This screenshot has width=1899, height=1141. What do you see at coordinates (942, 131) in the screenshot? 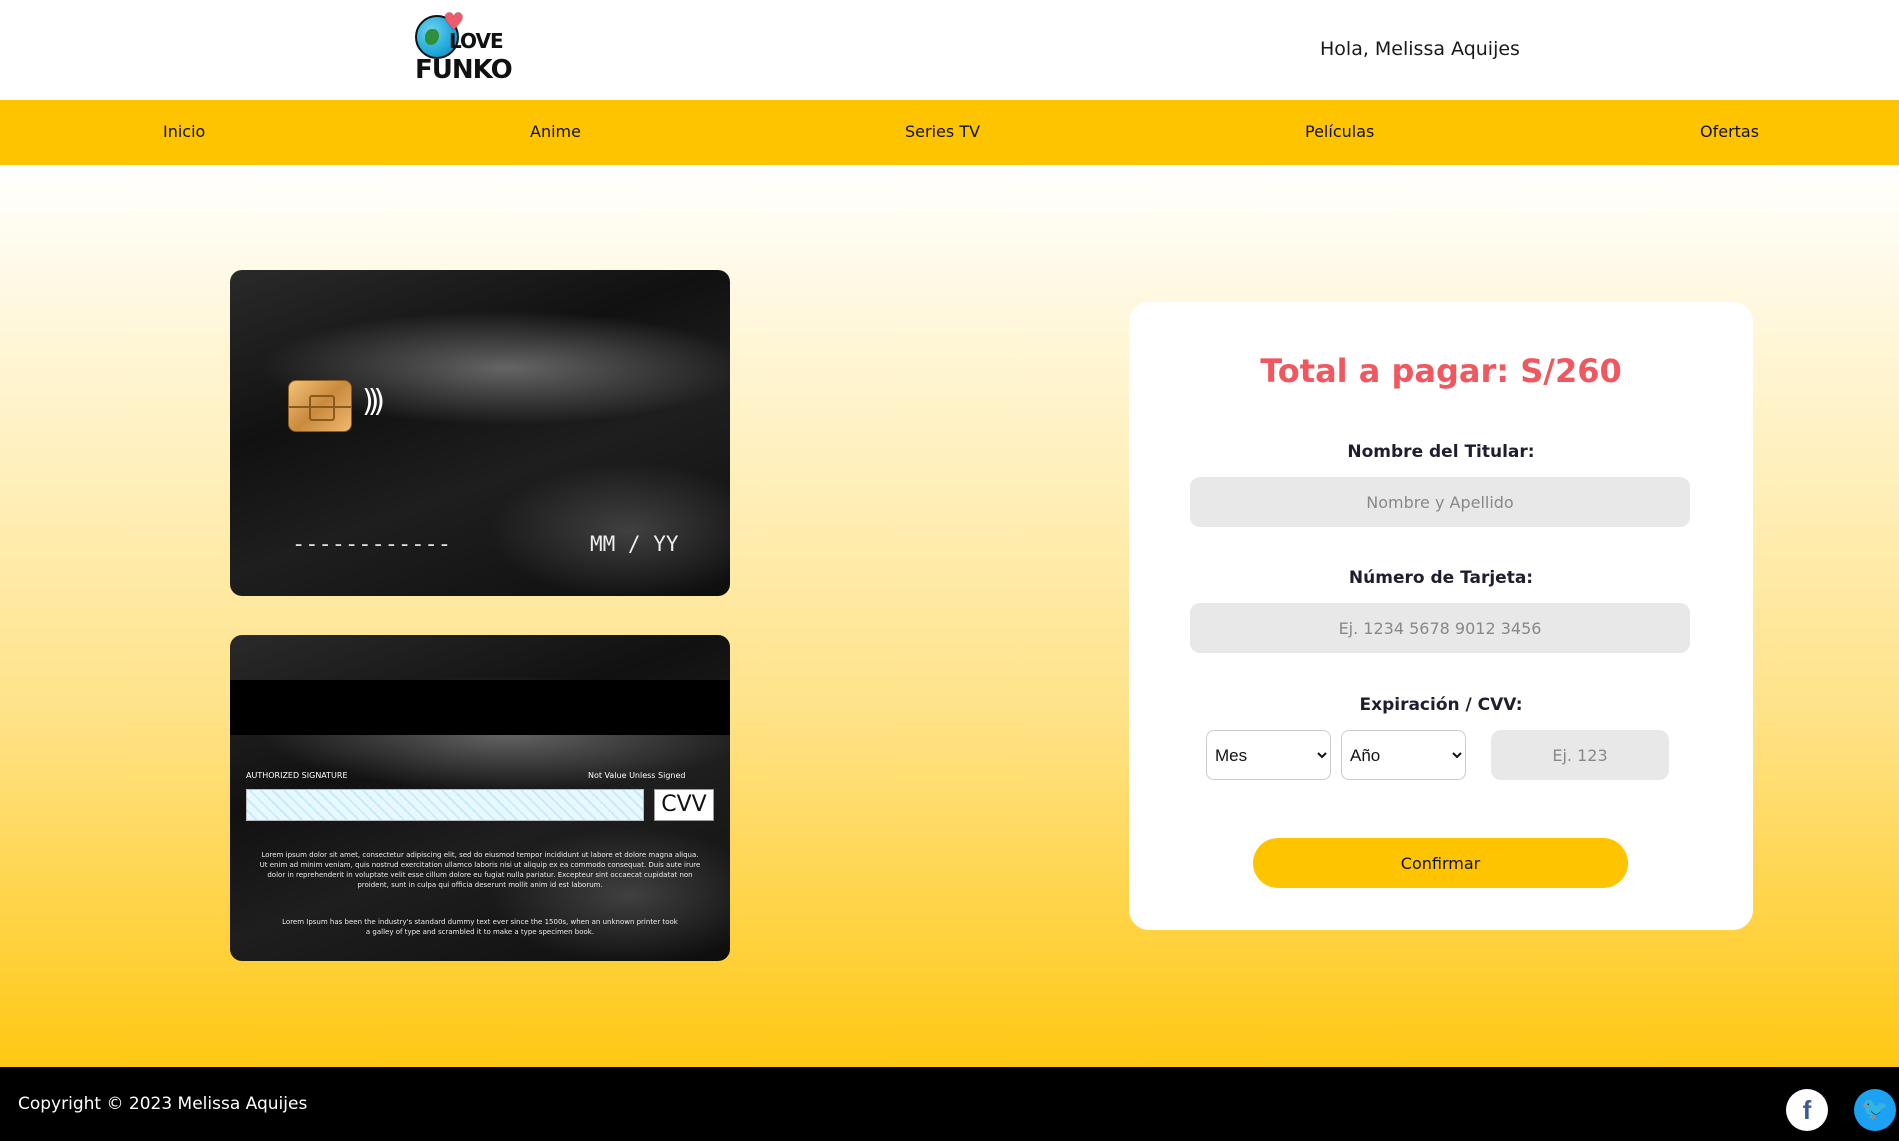
I see `nav-item-series-tv: Series TV` at bounding box center [942, 131].